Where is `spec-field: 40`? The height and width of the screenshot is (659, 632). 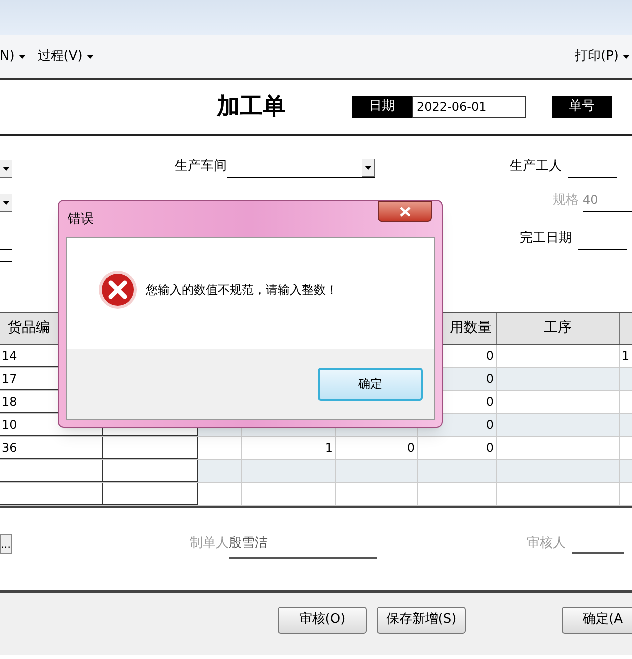 spec-field: 40 is located at coordinates (607, 201).